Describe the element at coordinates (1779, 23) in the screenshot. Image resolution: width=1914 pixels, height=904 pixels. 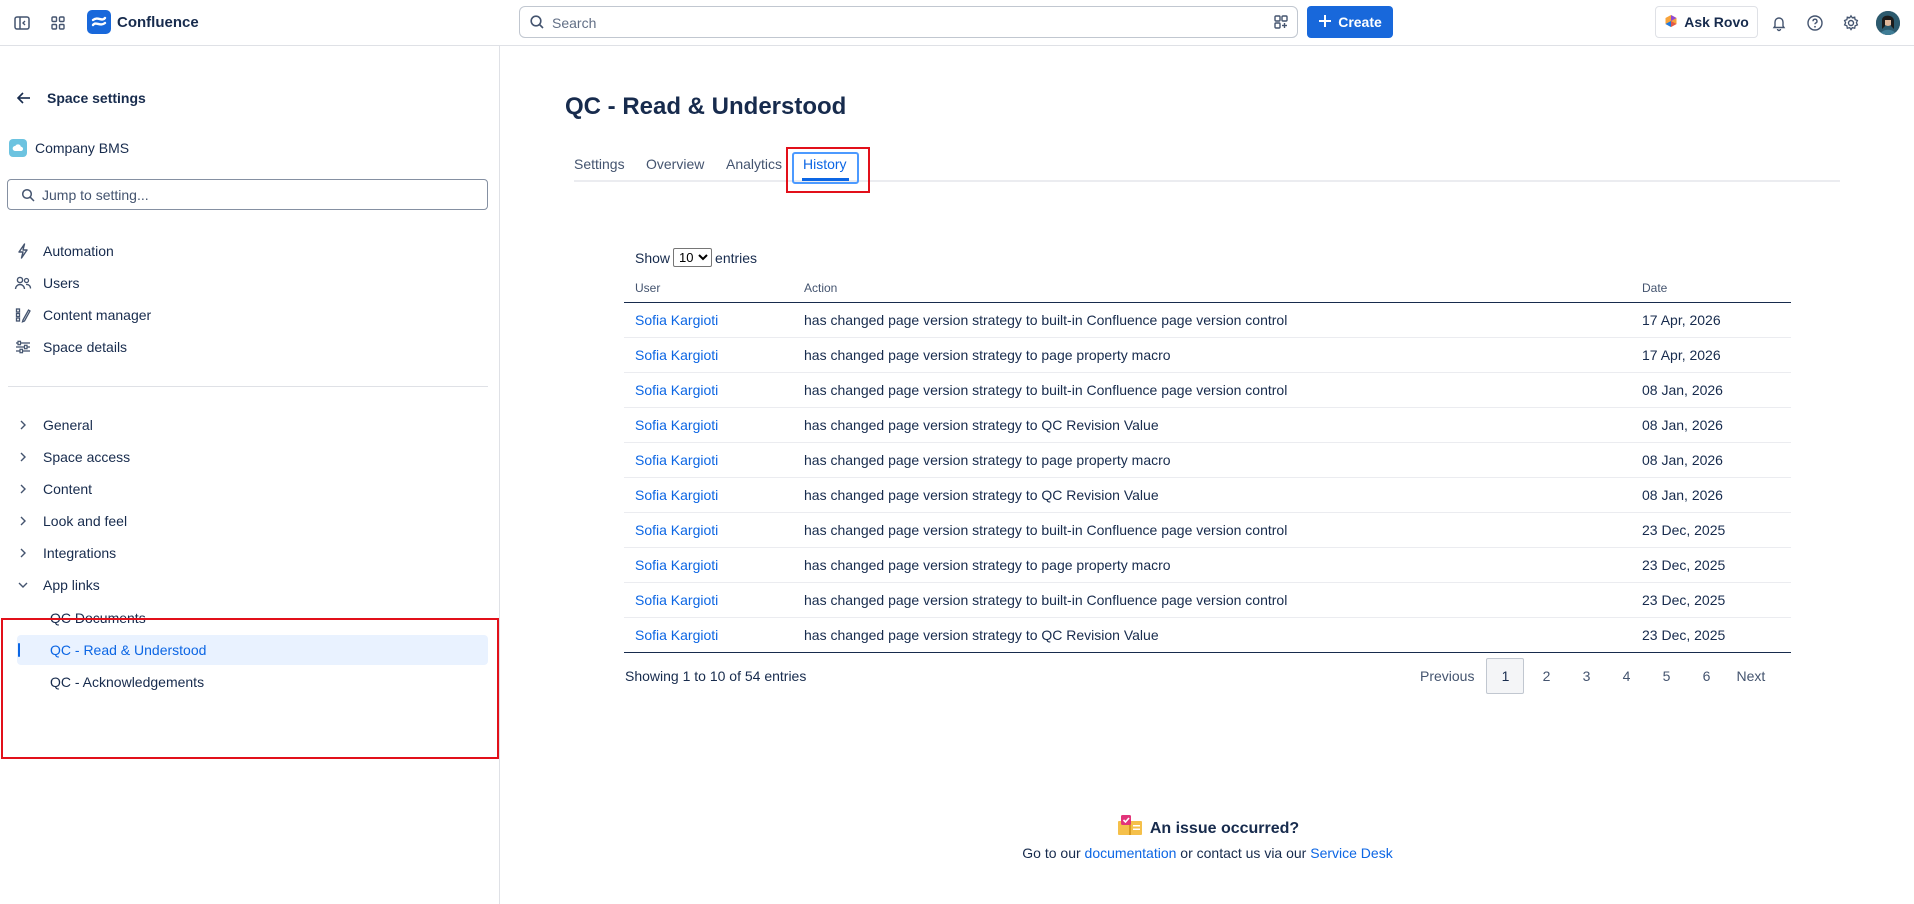
I see `notifications-bell-icon` at that location.